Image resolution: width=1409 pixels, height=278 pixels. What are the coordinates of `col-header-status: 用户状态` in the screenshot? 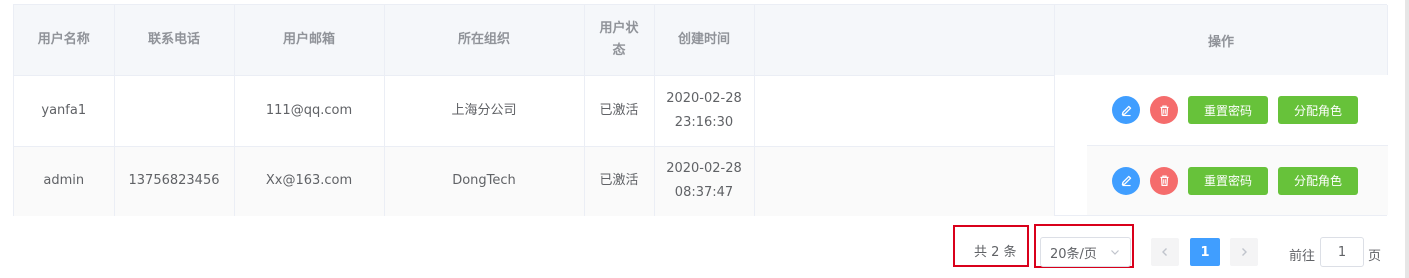 It's located at (619, 40).